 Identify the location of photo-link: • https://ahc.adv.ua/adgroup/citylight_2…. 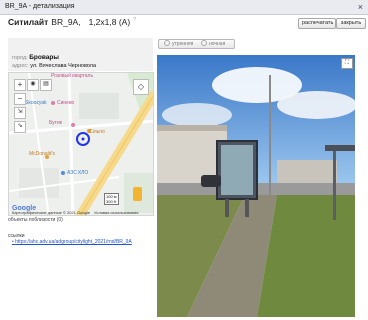
(72, 242).